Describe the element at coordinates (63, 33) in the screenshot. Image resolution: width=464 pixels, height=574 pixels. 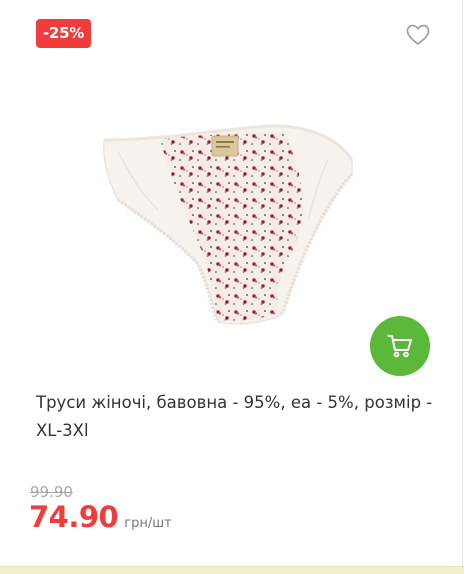
I see `discount-badge: -25%` at that location.